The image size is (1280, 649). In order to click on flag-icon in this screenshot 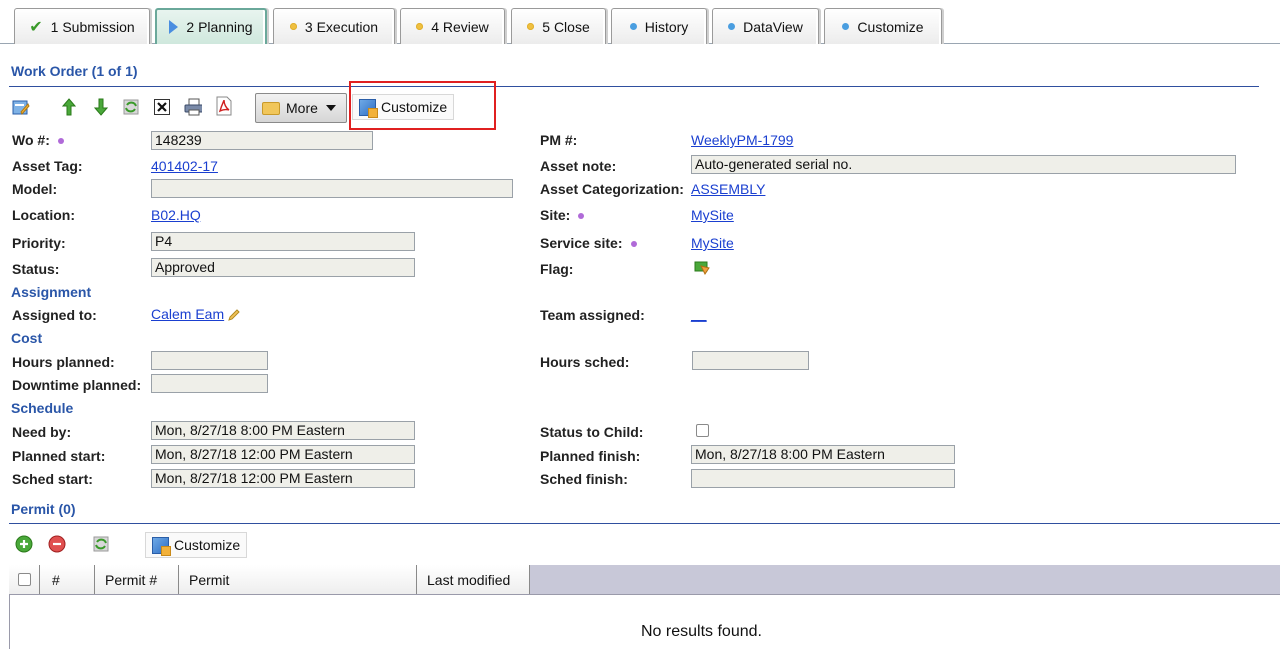, I will do `click(702, 268)`.